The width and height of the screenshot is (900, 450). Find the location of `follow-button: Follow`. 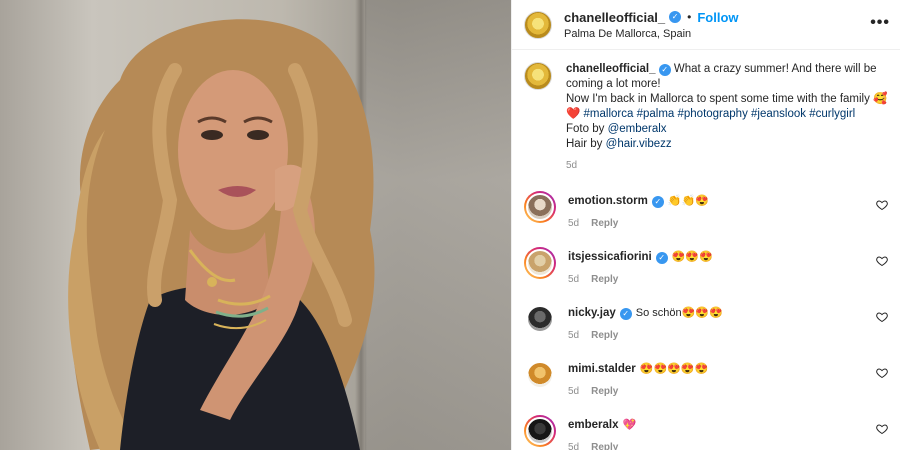

follow-button: Follow is located at coordinates (717, 17).